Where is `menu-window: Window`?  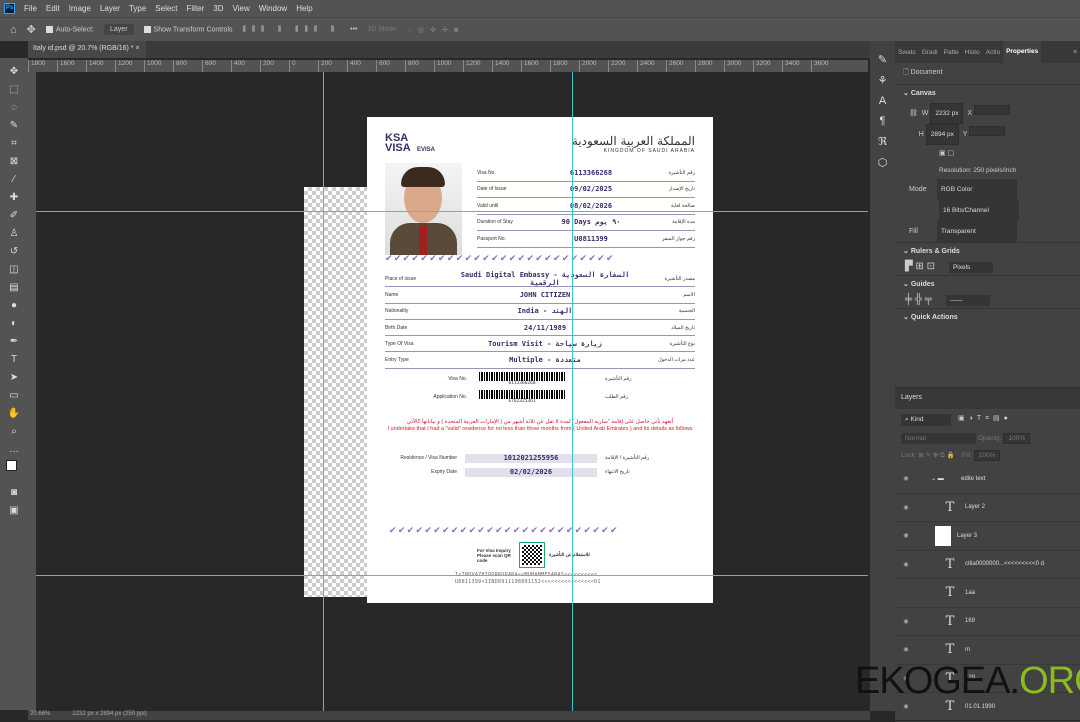 menu-window: Window is located at coordinates (273, 8).